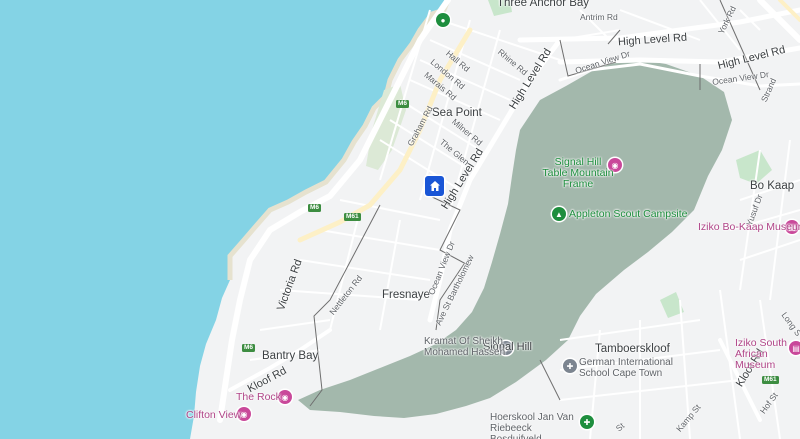  What do you see at coordinates (762, 354) in the screenshot?
I see `poi-iziko-south-african-museum: Iziko South African Museum` at bounding box center [762, 354].